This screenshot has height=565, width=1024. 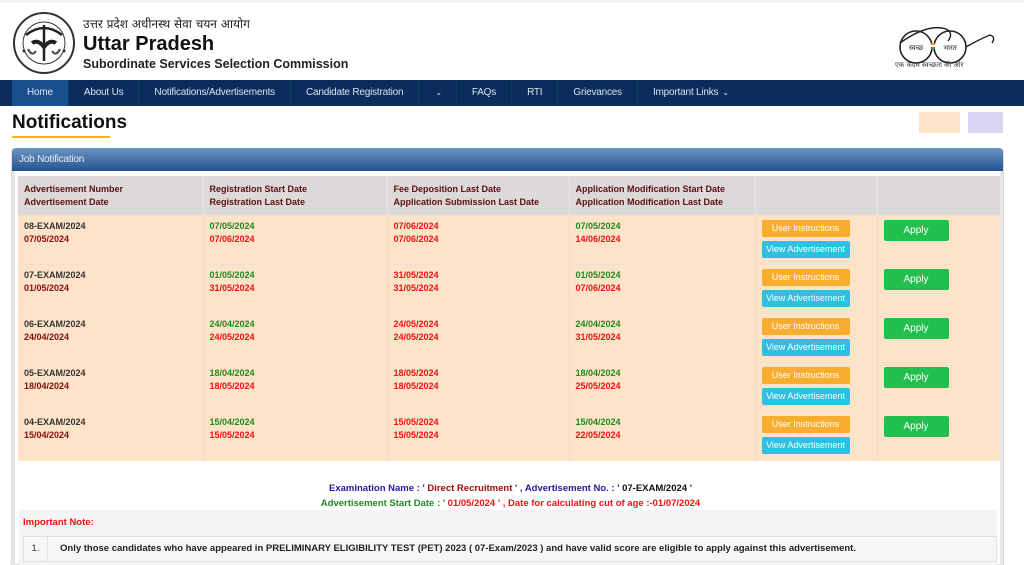 I want to click on cell-modification: 18/04/2024 25/05/2024, so click(x=662, y=387).